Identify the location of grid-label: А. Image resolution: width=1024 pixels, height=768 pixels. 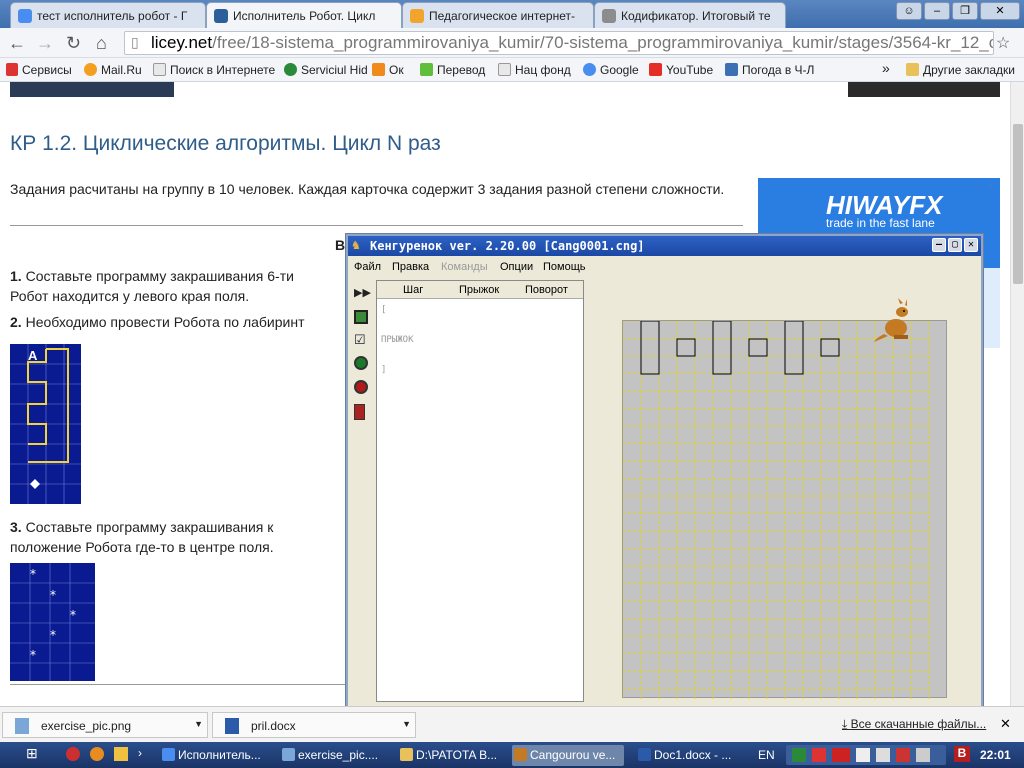
(33, 355).